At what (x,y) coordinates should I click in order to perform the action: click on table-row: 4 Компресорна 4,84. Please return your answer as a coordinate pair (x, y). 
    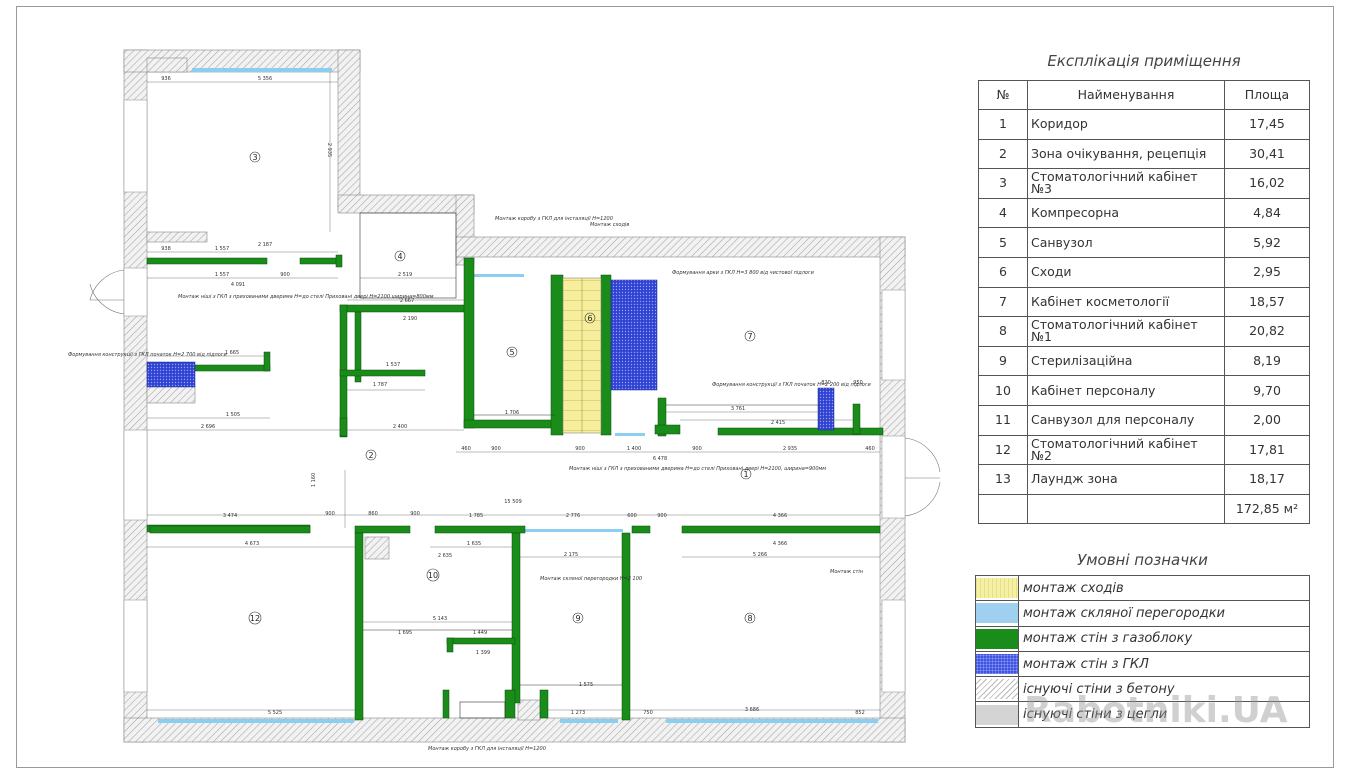
    Looking at the image, I should click on (1144, 213).